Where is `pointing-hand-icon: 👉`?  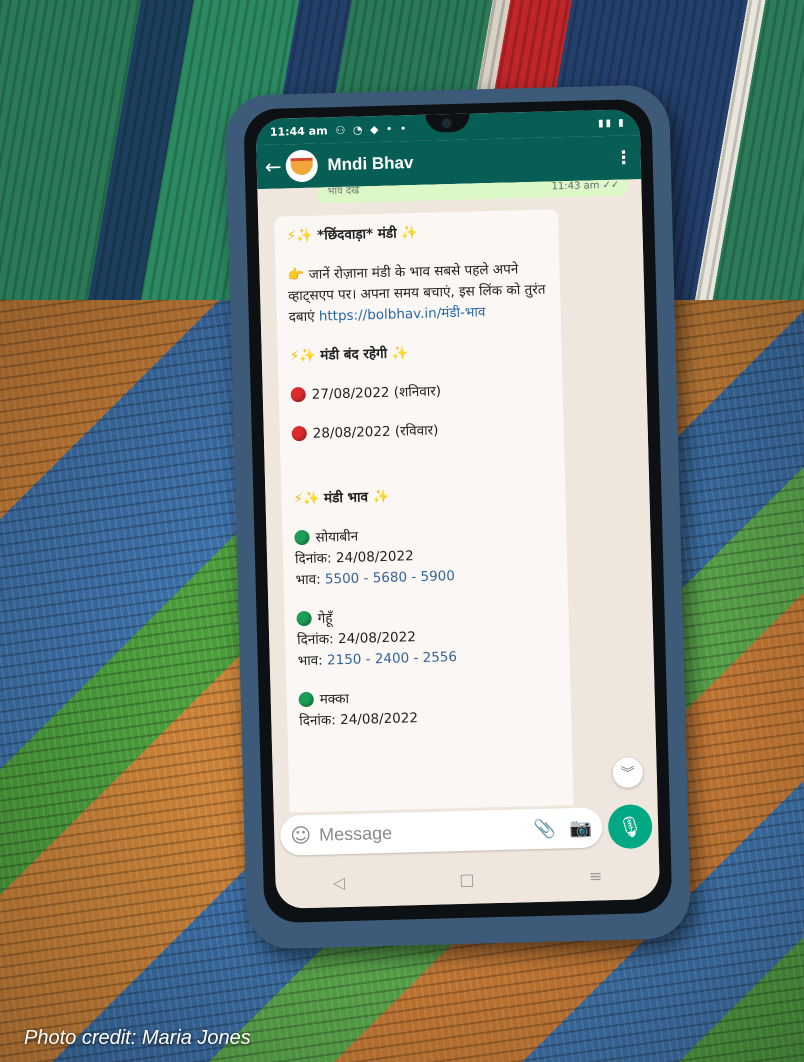
pointing-hand-icon: 👉 is located at coordinates (296, 275).